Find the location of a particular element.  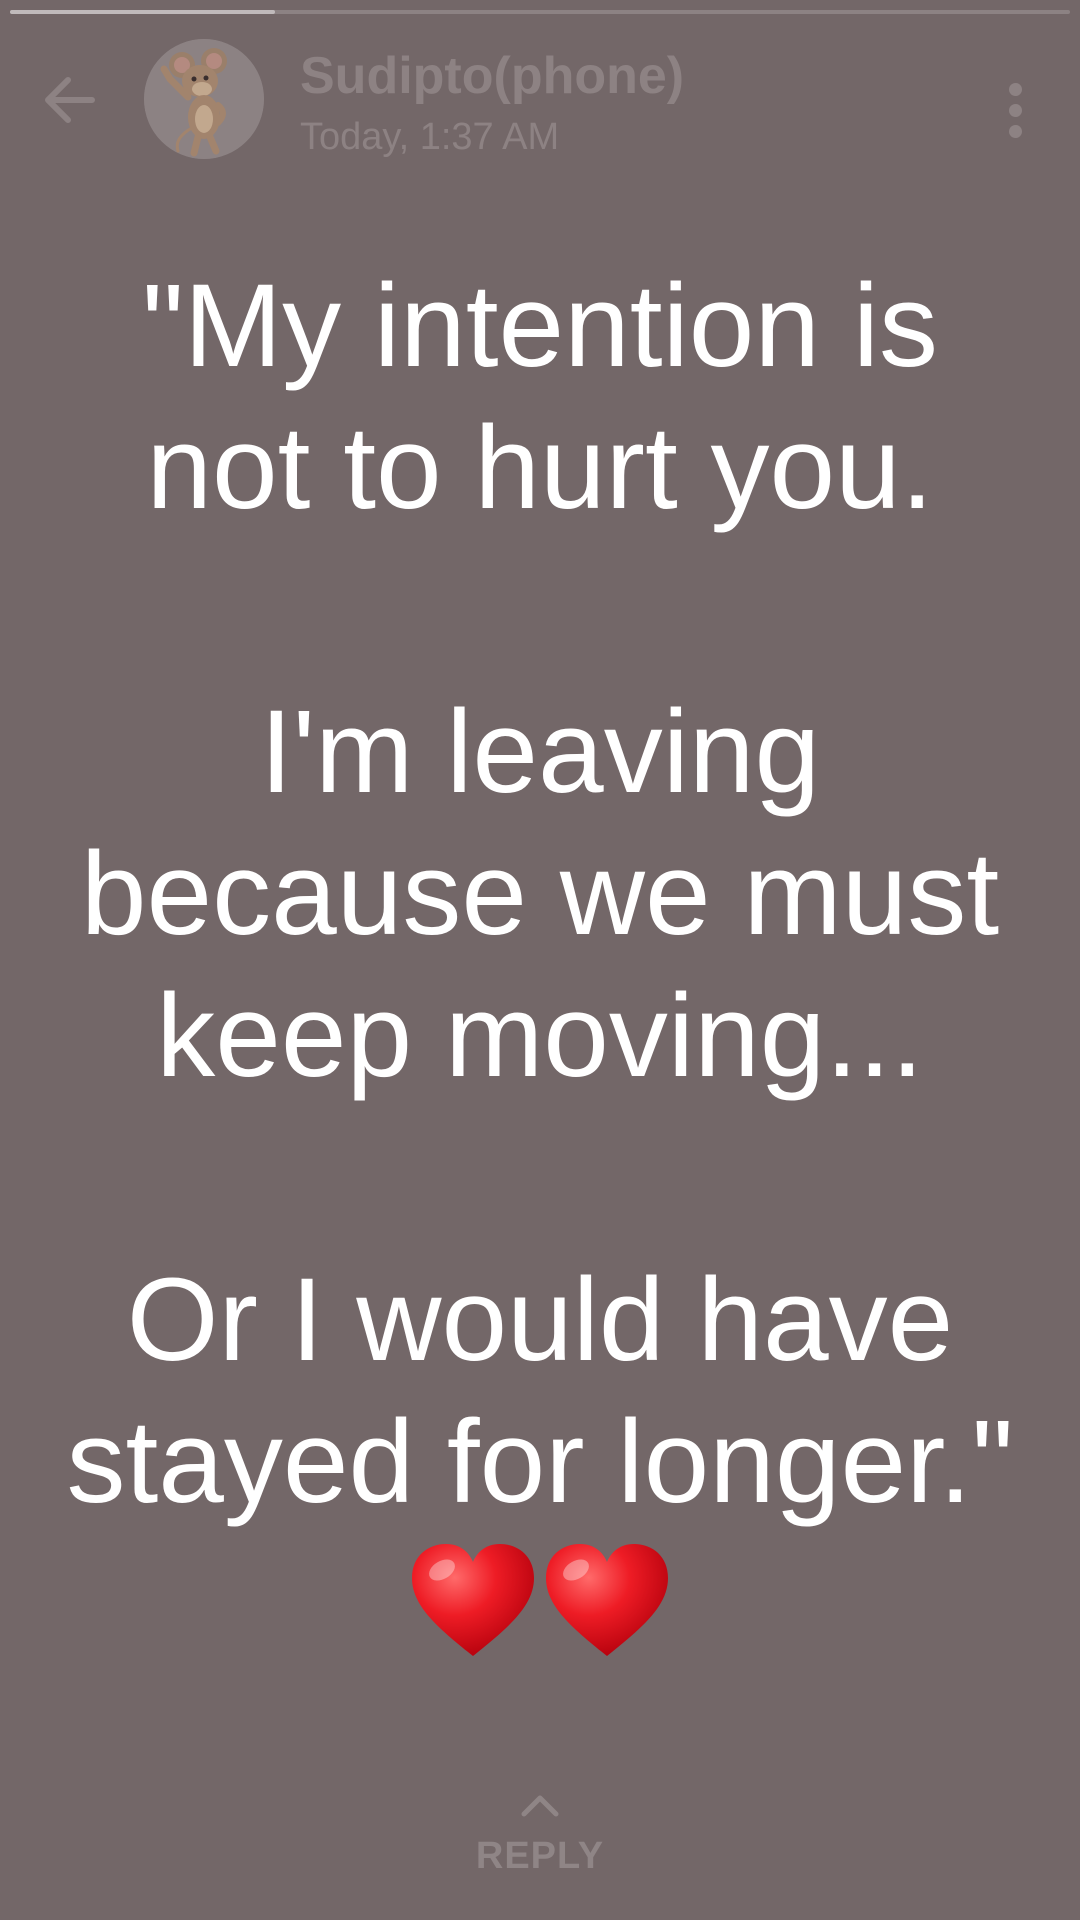

status-progress-fill is located at coordinates (142, 12).